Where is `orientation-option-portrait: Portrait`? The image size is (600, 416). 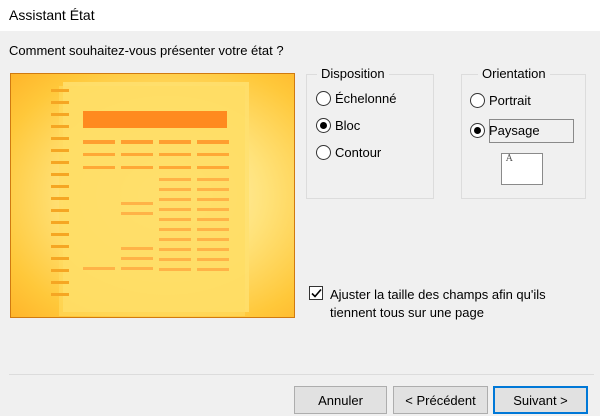 orientation-option-portrait: Portrait is located at coordinates (500, 100).